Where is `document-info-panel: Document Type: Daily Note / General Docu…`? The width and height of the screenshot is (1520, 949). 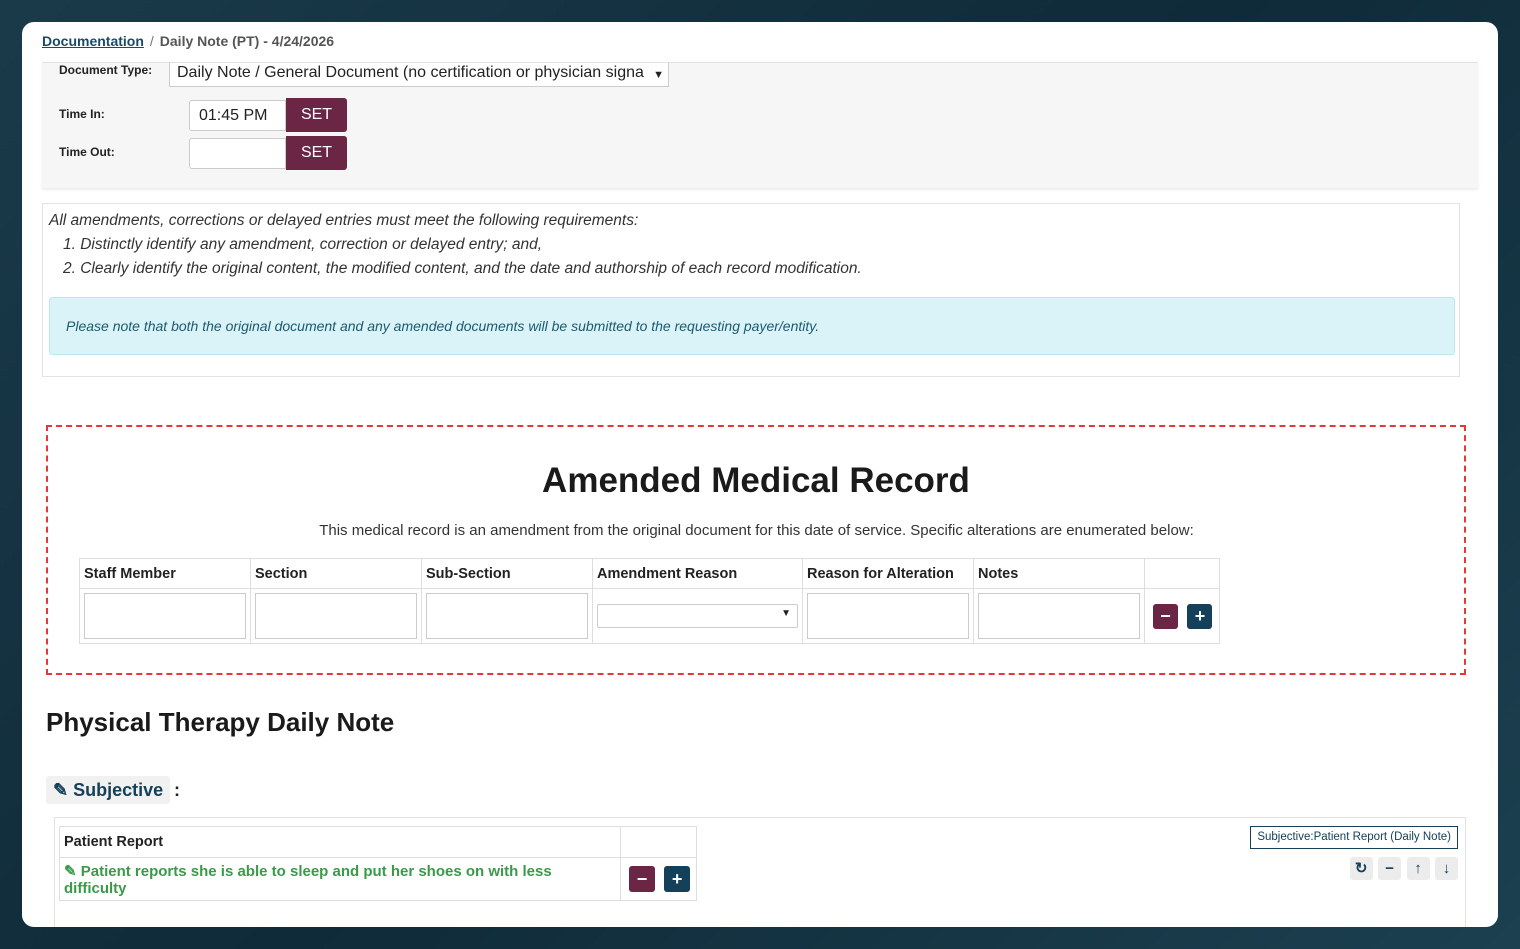
document-info-panel: Document Type: Daily Note / General Docu… is located at coordinates (760, 125).